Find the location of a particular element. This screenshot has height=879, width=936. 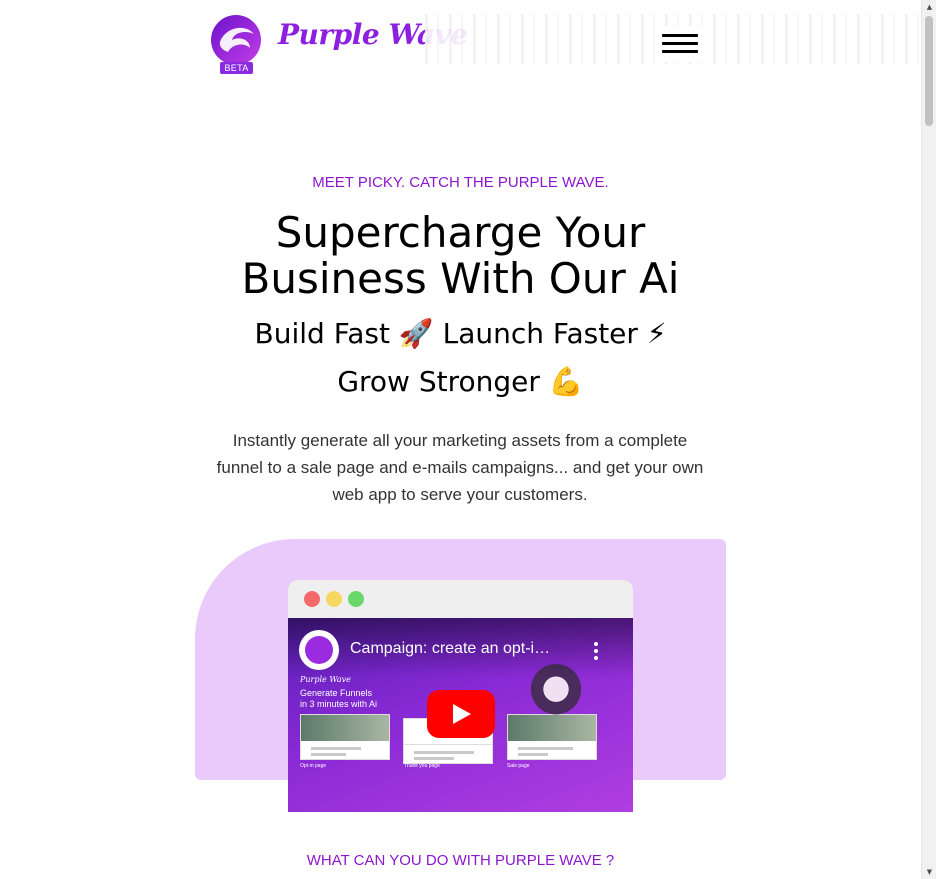

page-scrollbar: ▲ ▼ is located at coordinates (928, 439).